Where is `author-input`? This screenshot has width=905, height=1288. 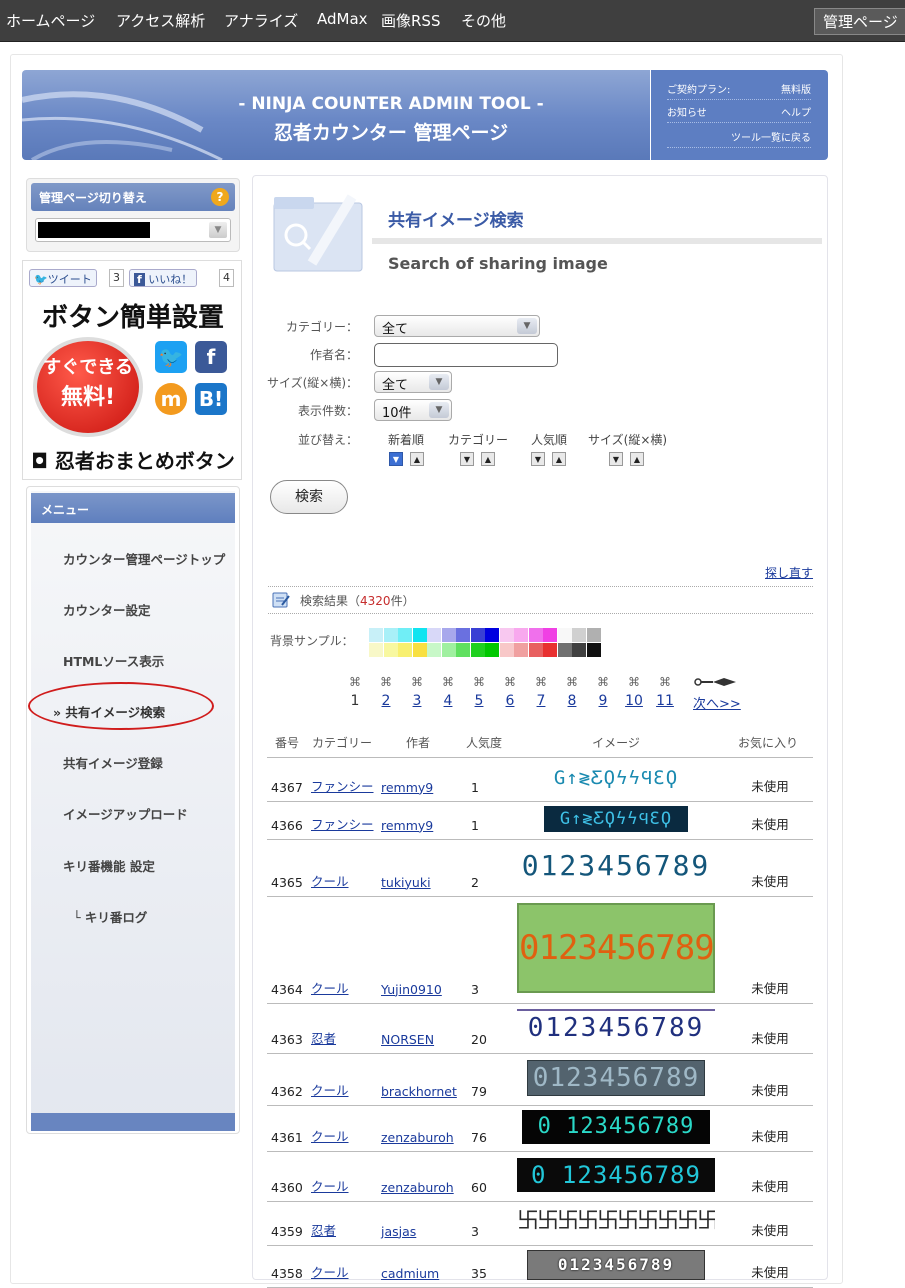 author-input is located at coordinates (466, 355).